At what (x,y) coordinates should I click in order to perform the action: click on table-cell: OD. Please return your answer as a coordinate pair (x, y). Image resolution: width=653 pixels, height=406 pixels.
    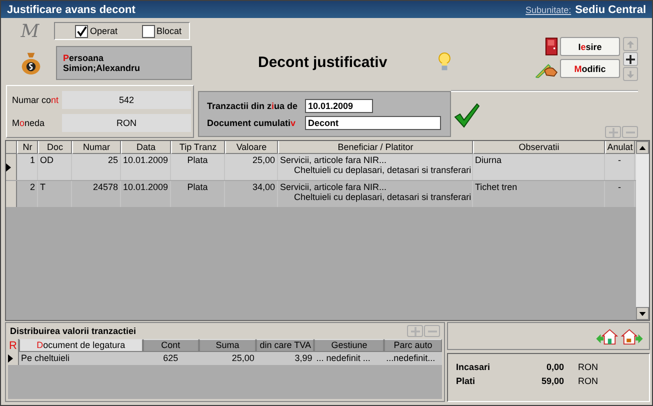
    Looking at the image, I should click on (47, 160).